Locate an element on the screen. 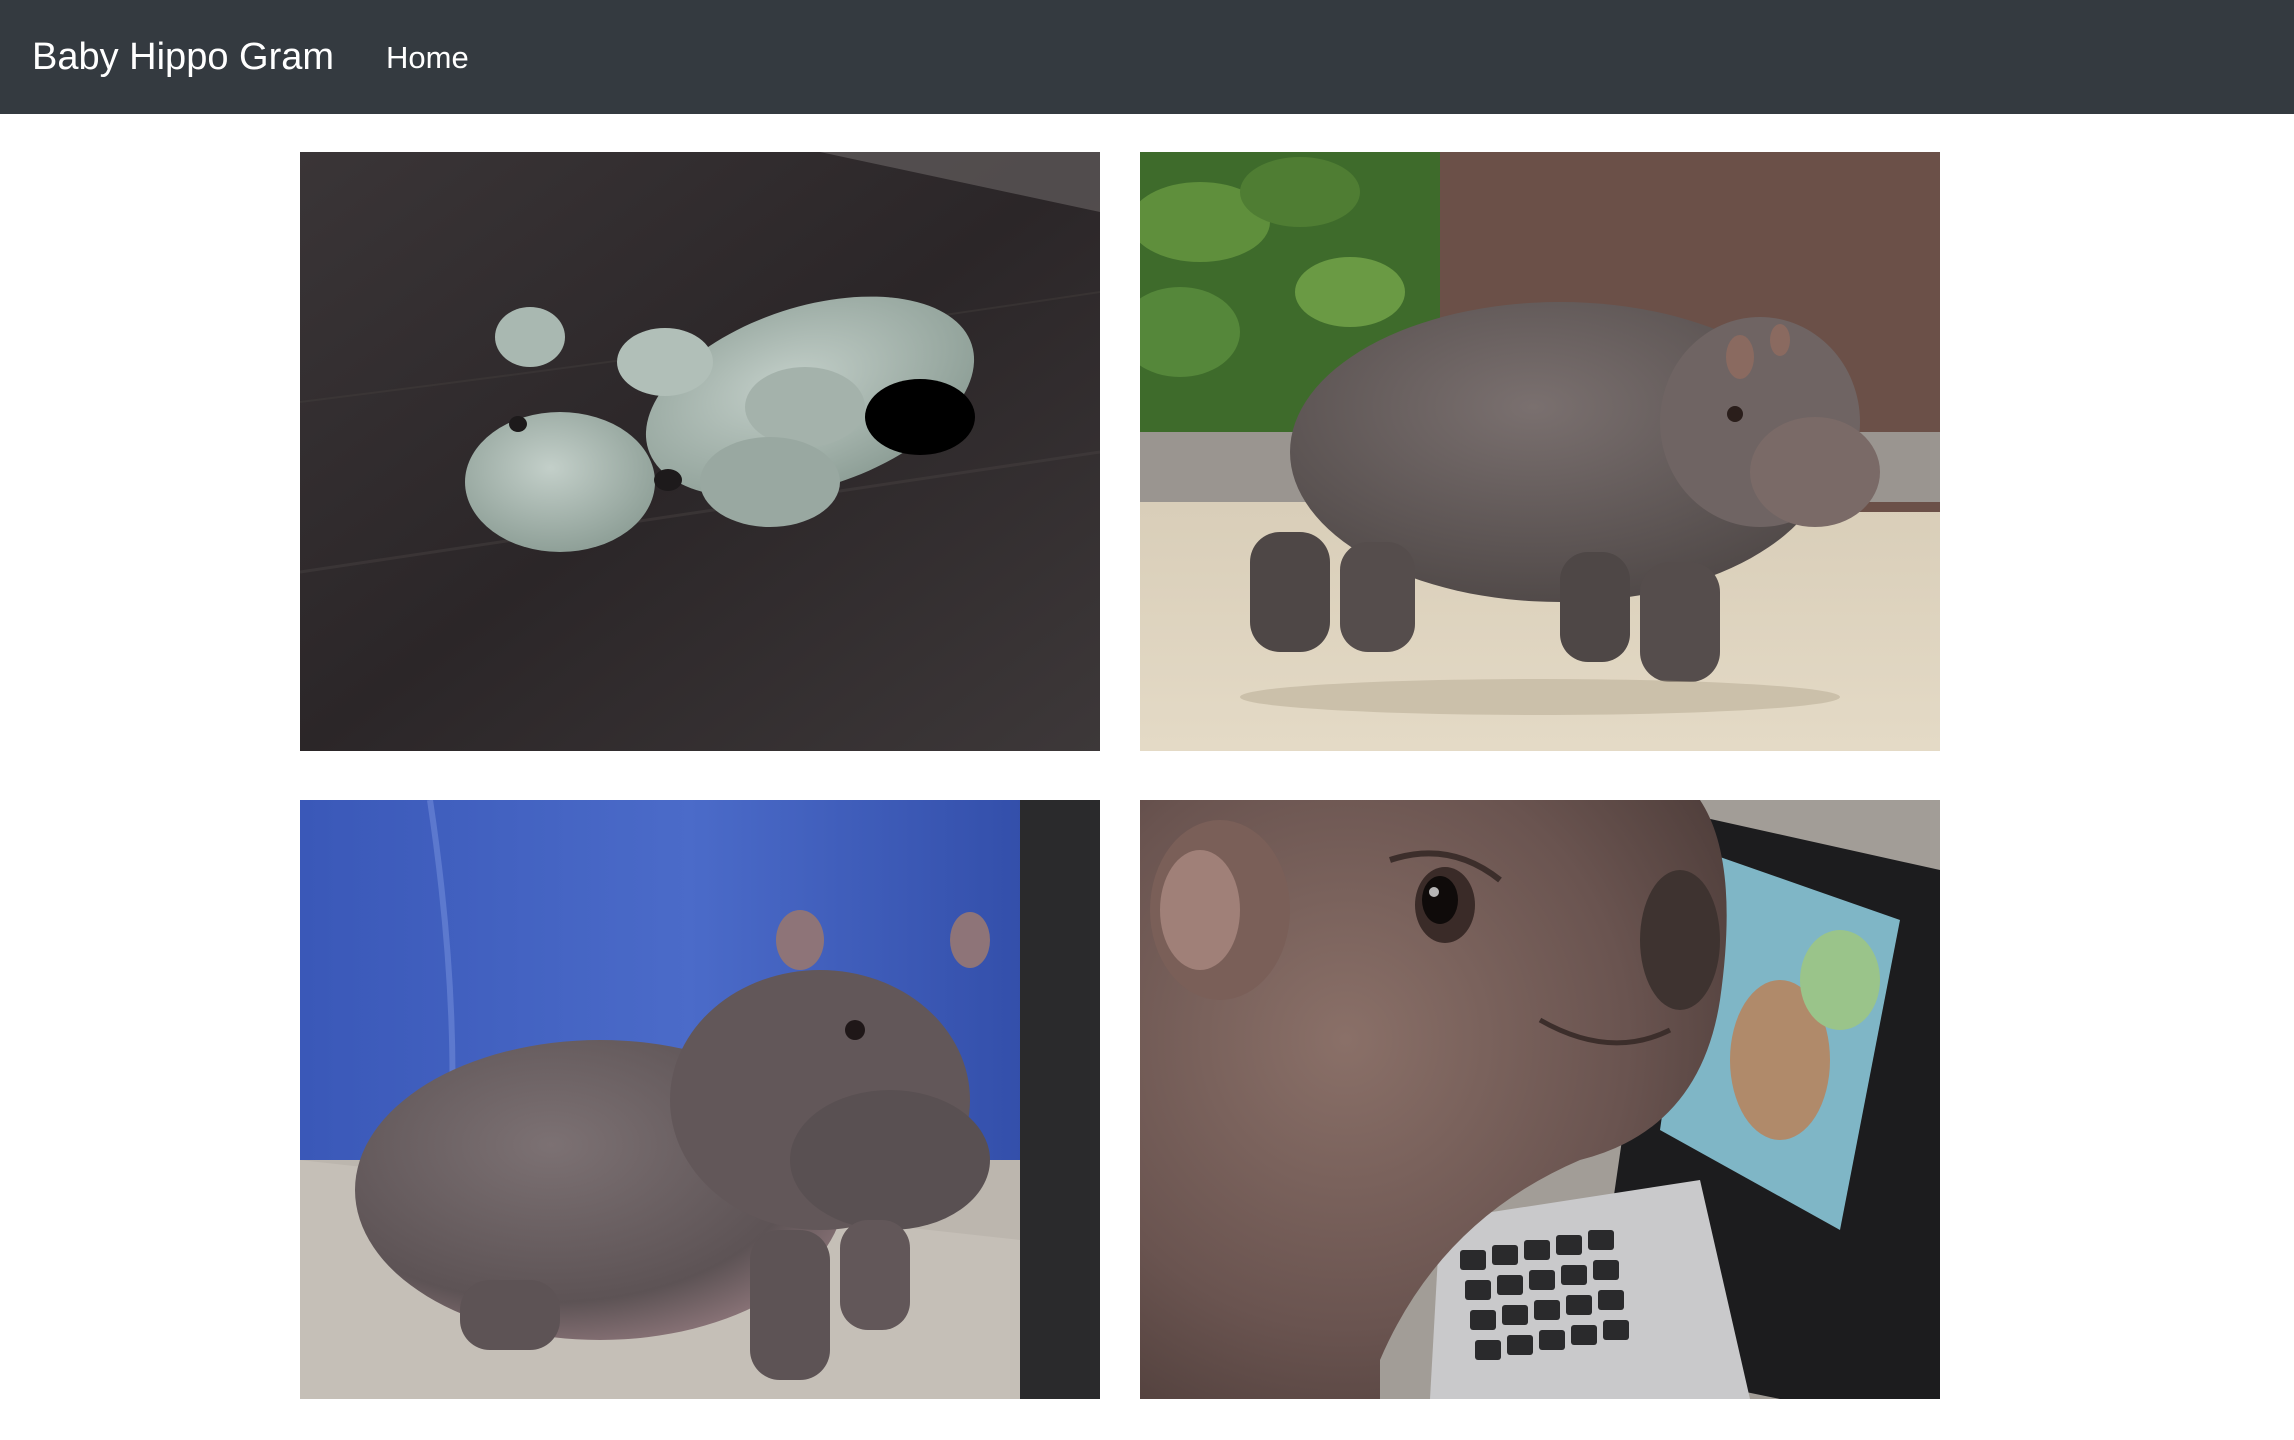 The width and height of the screenshot is (2294, 1440). gallery-photo-hippo-walking is located at coordinates (1540, 451).